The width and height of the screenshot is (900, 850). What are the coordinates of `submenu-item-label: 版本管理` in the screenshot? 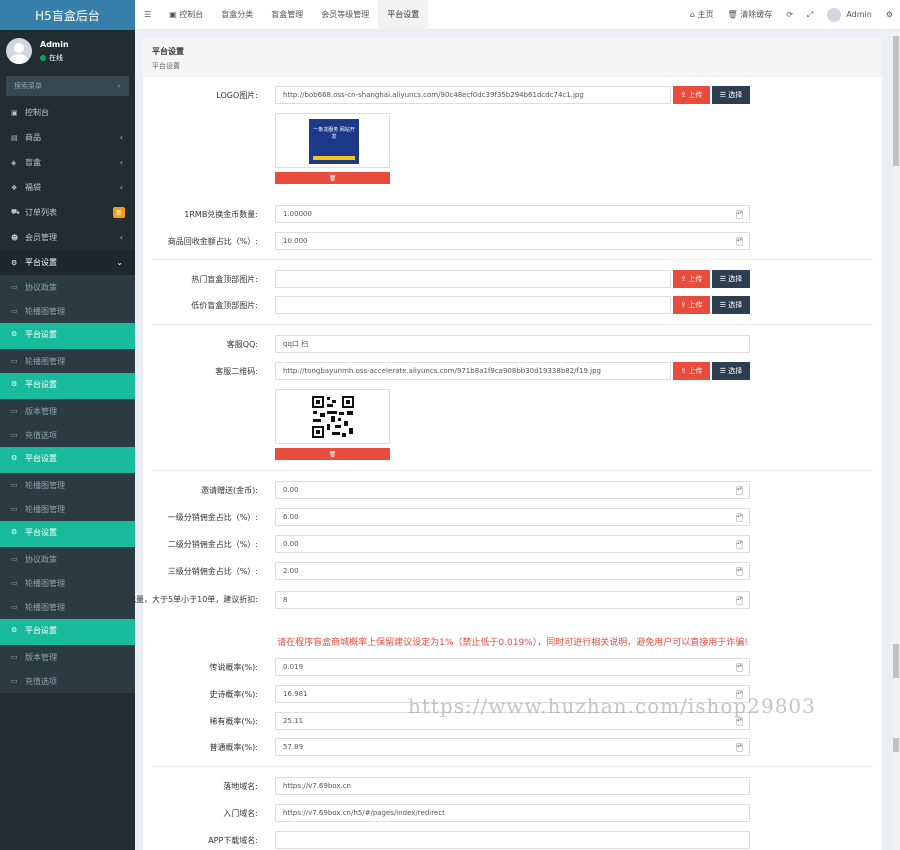 It's located at (41, 411).